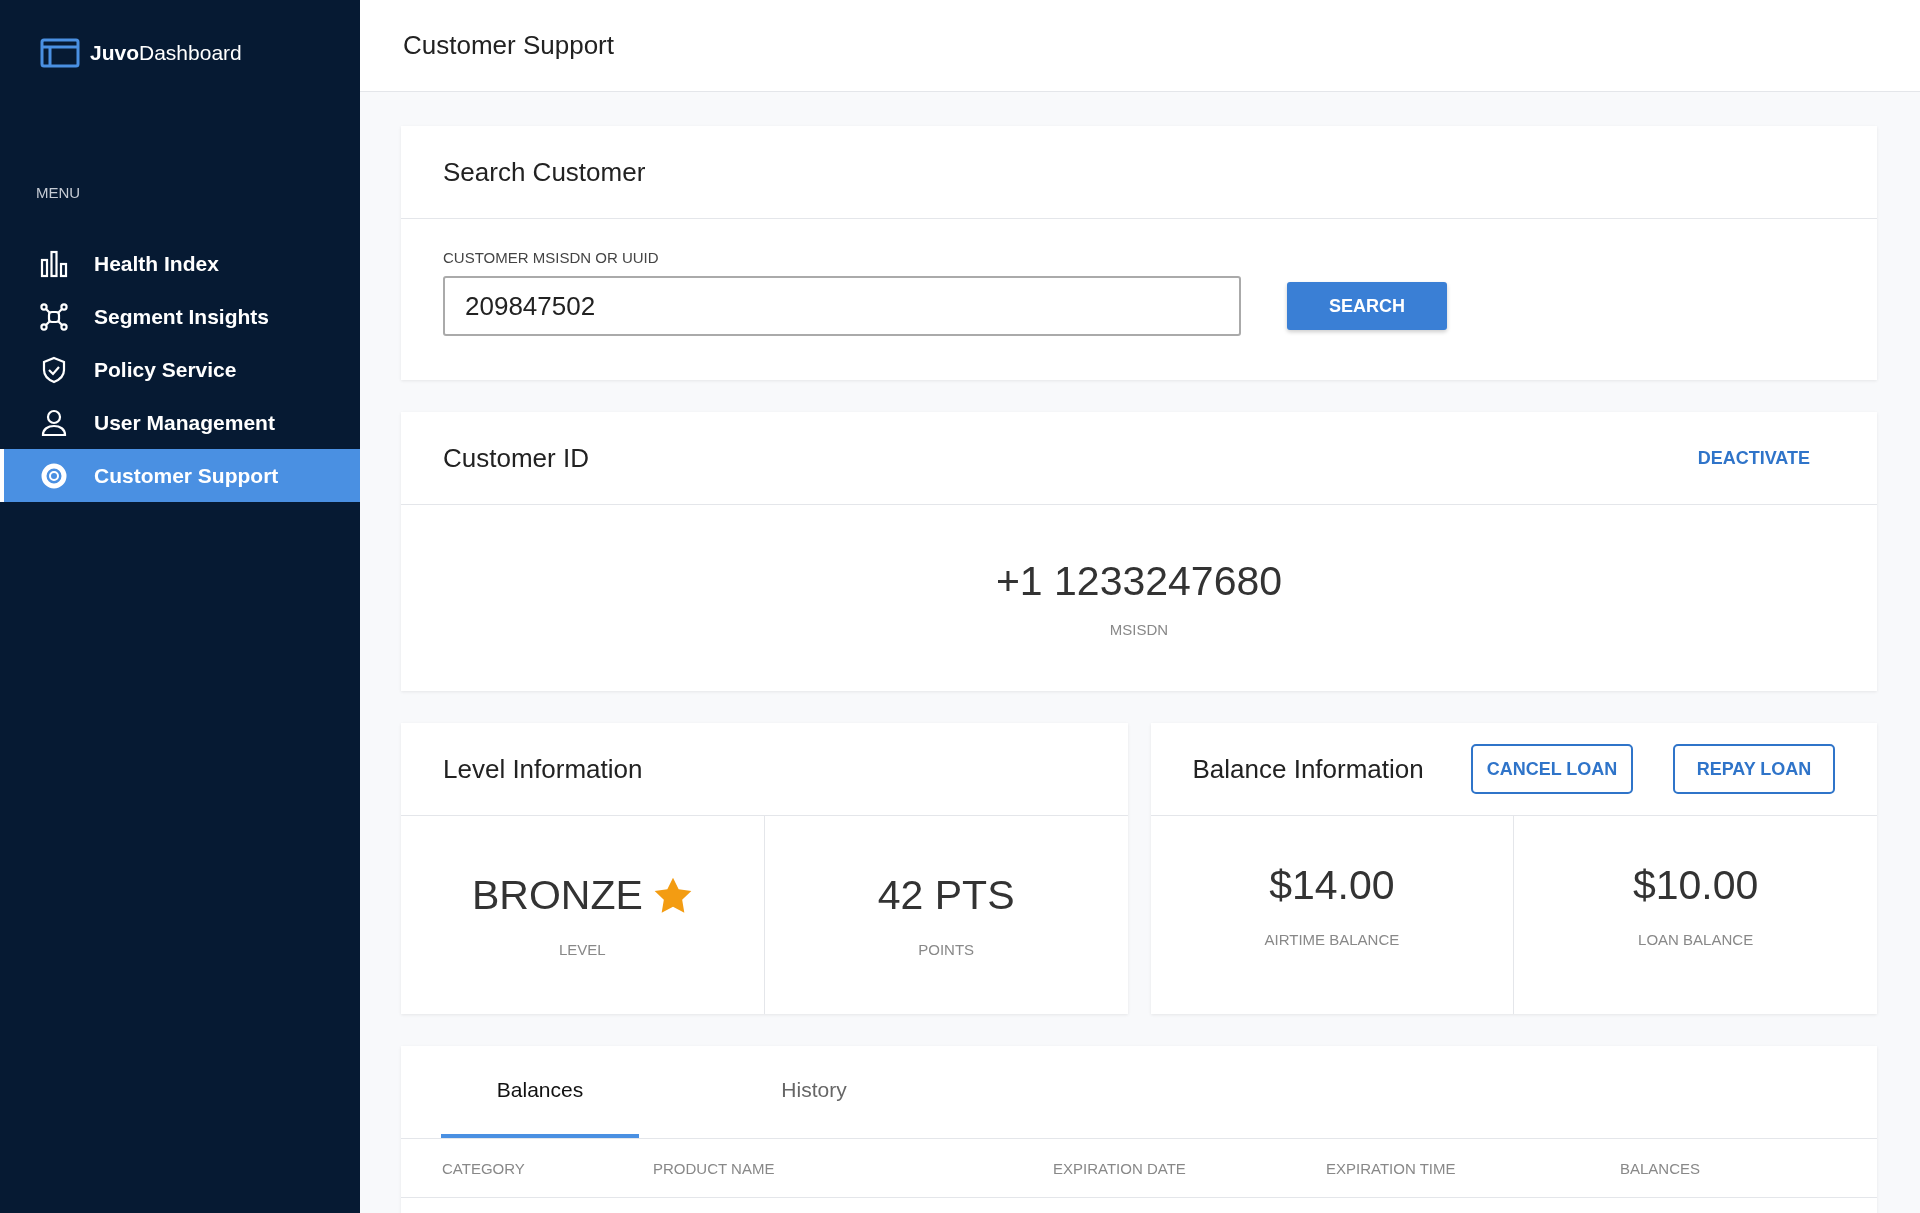 The image size is (1920, 1213). Describe the element at coordinates (543, 769) in the screenshot. I see `card-title: Level Information` at that location.